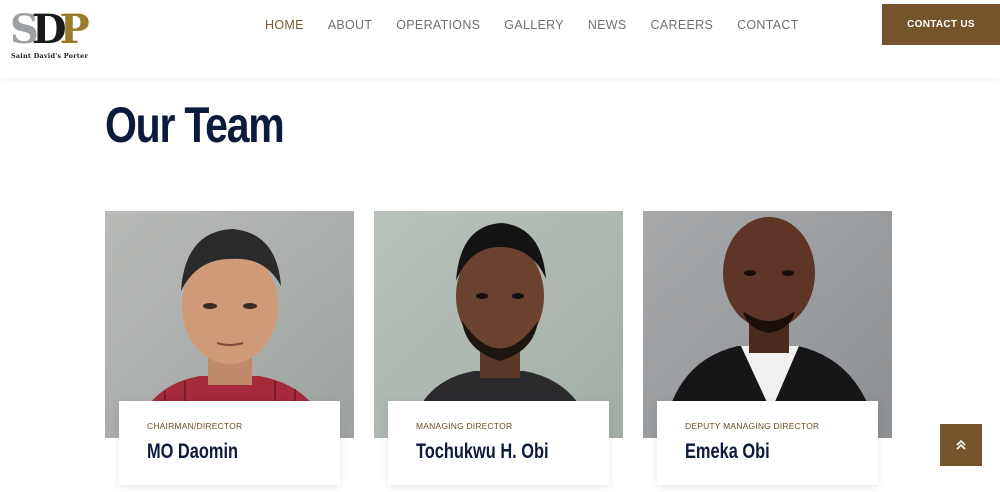  What do you see at coordinates (49, 56) in the screenshot?
I see `logo-subtitle: Saint David's Porter` at bounding box center [49, 56].